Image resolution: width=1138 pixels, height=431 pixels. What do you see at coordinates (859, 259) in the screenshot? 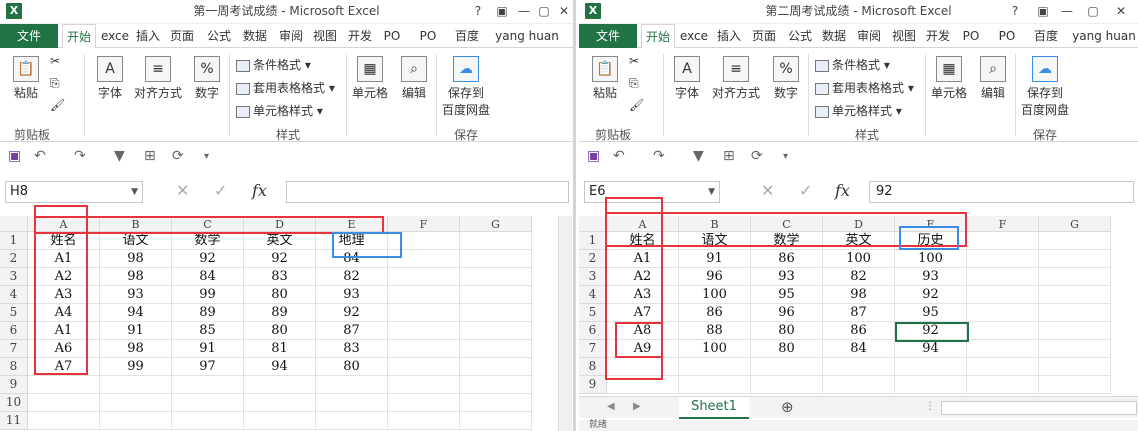
I see `table-cell: 100` at bounding box center [859, 259].